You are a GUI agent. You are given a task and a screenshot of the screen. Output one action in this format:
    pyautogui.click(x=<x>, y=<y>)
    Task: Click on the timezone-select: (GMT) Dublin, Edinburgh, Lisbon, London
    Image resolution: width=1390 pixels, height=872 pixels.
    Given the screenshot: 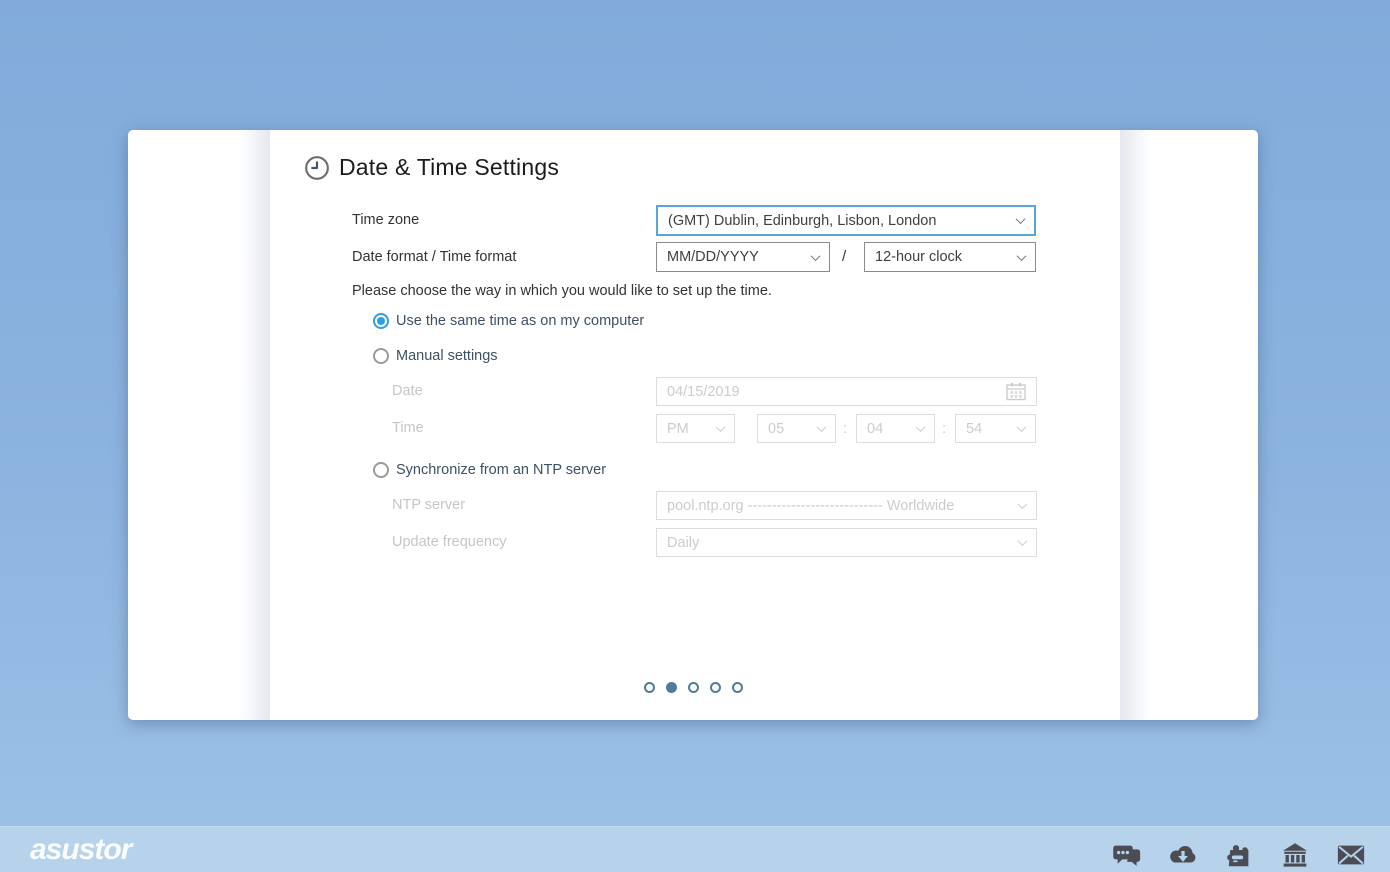 What is the action you would take?
    pyautogui.click(x=846, y=220)
    